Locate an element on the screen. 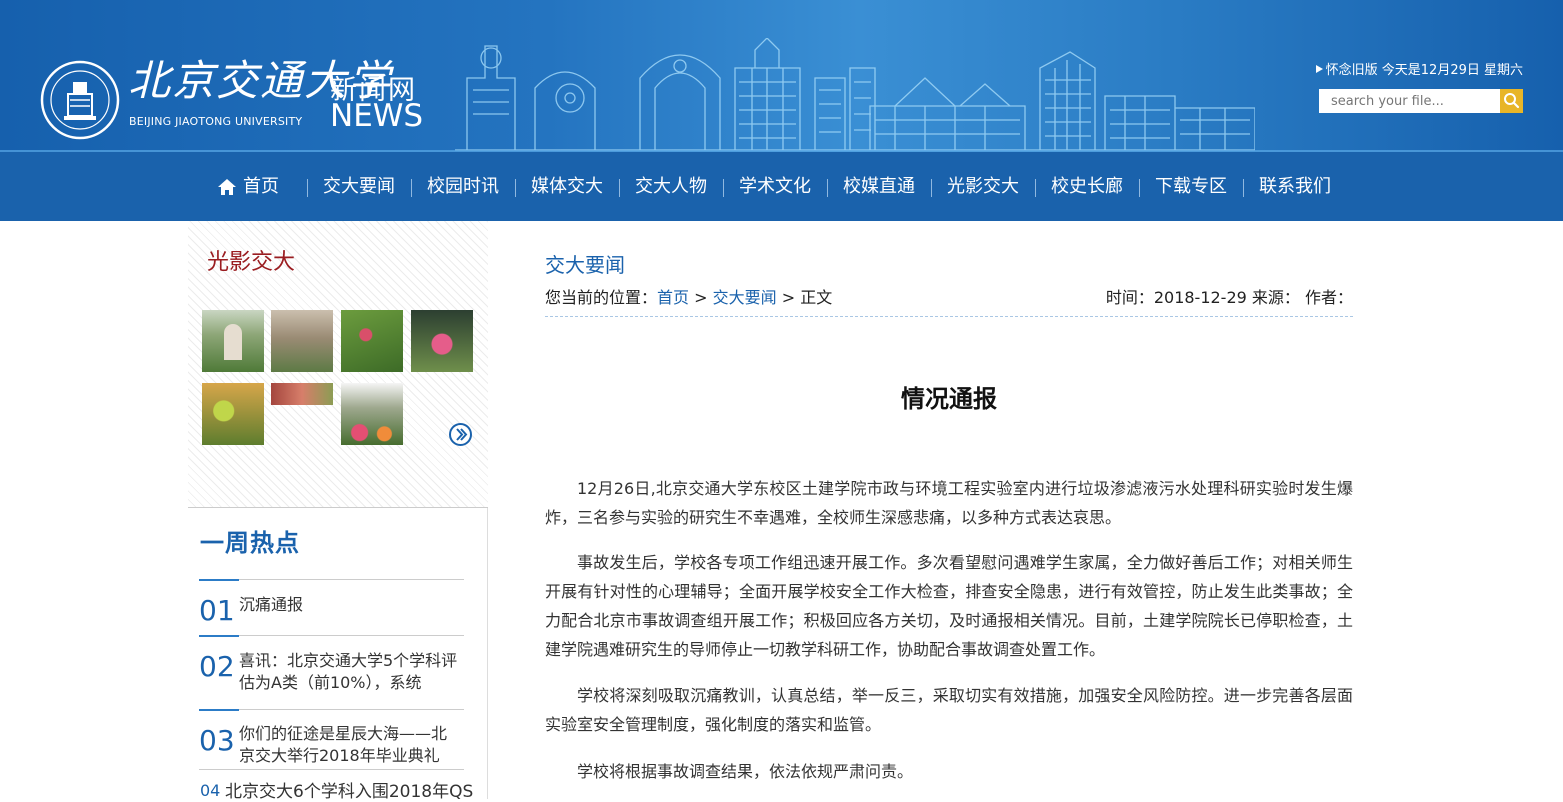 This screenshot has width=1563, height=802. hot-rank: 02 is located at coordinates (217, 666).